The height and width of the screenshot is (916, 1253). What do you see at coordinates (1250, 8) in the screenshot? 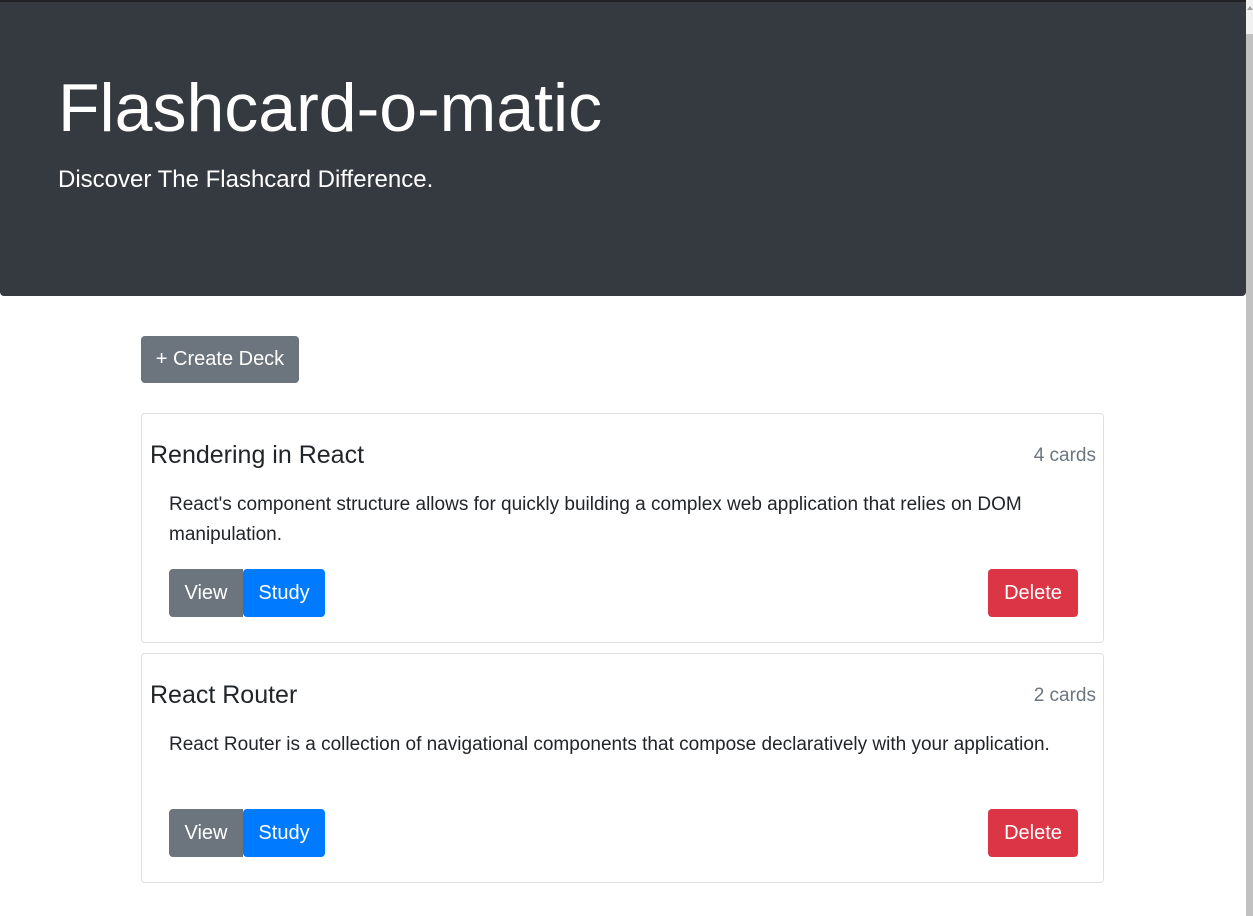
I see `scroll-up-arrow-icon` at bounding box center [1250, 8].